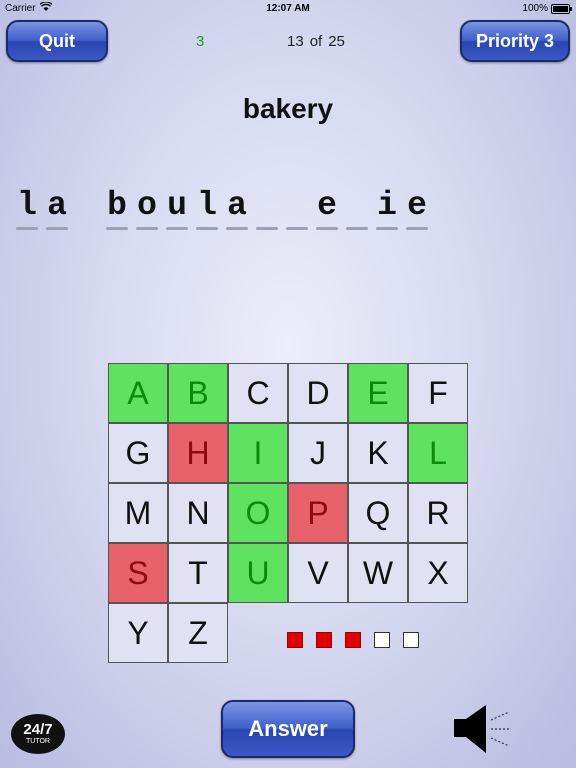 The width and height of the screenshot is (576, 768). What do you see at coordinates (295, 41) in the screenshot?
I see `progress-current: 13` at bounding box center [295, 41].